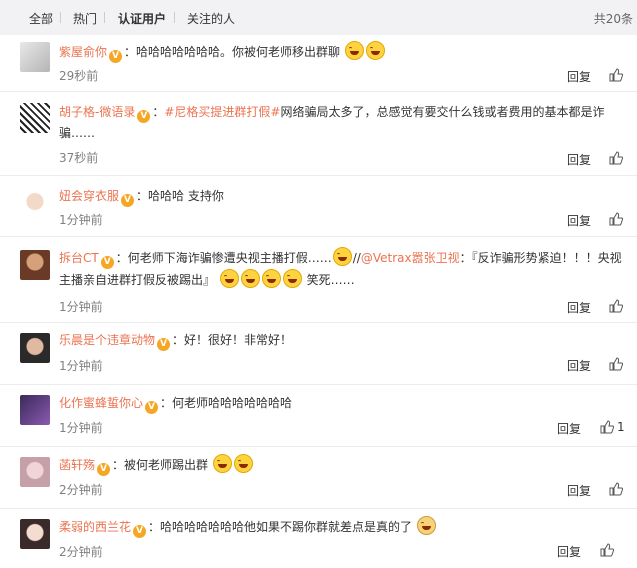  I want to click on comment-content: 哈哈哈哈哈哈哈他如果不踢你群就差点是真的了, so click(286, 527).